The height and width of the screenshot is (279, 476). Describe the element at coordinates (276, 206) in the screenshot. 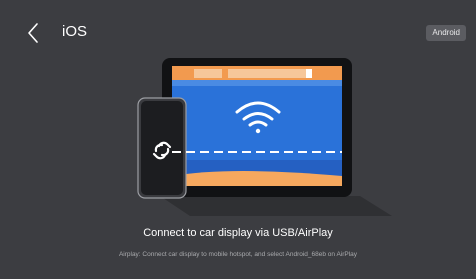

I see `tablet-shadow` at that location.